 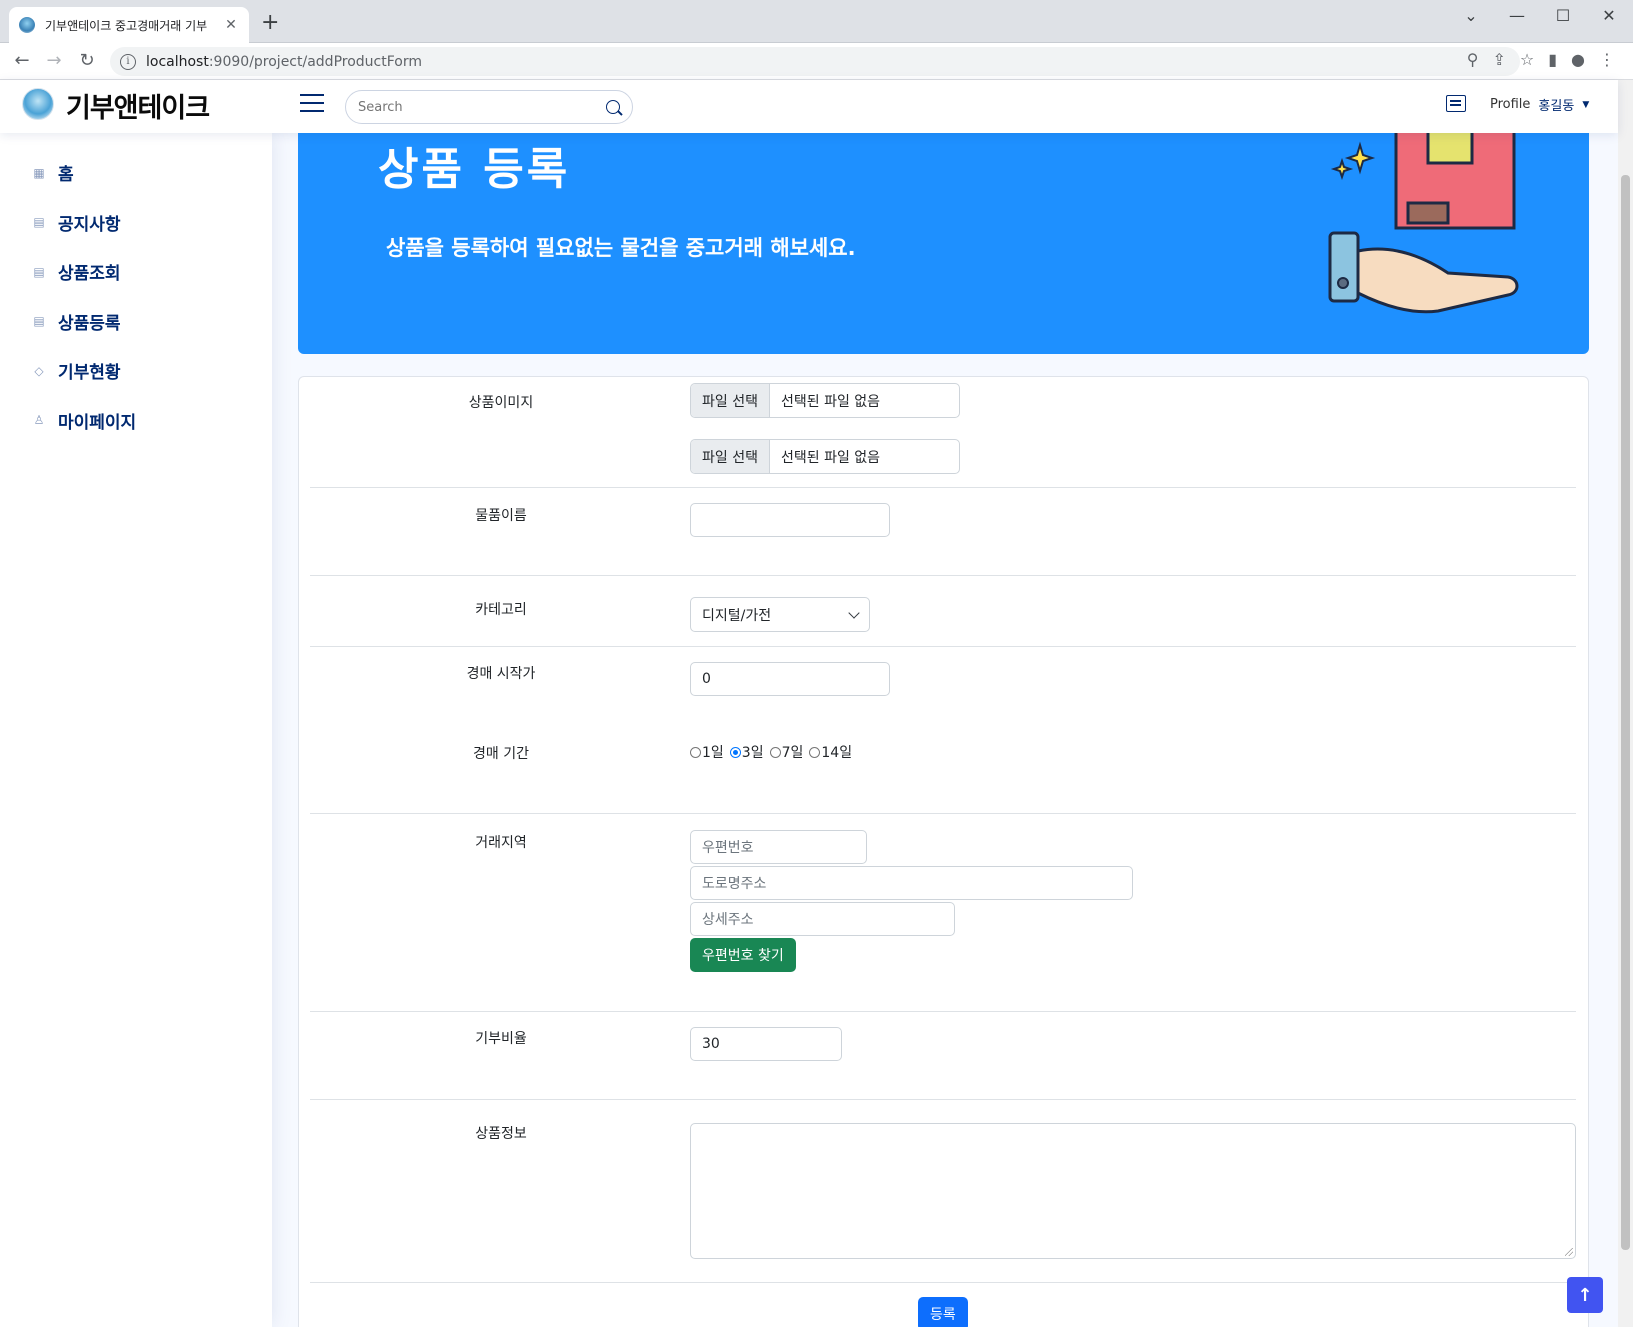 What do you see at coordinates (66, 175) in the screenshot?
I see `sidebar-item-label: 홈` at bounding box center [66, 175].